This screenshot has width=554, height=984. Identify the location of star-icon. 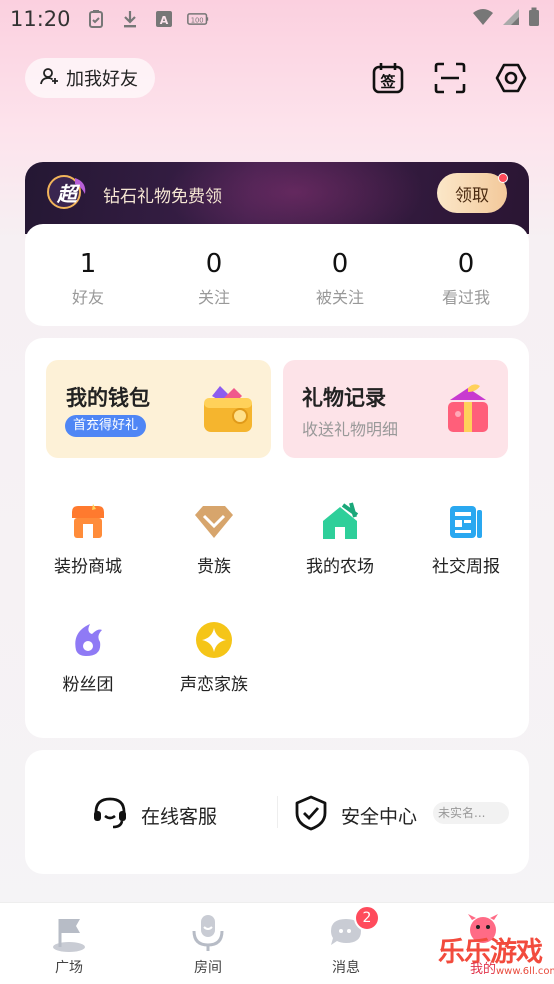
(214, 640).